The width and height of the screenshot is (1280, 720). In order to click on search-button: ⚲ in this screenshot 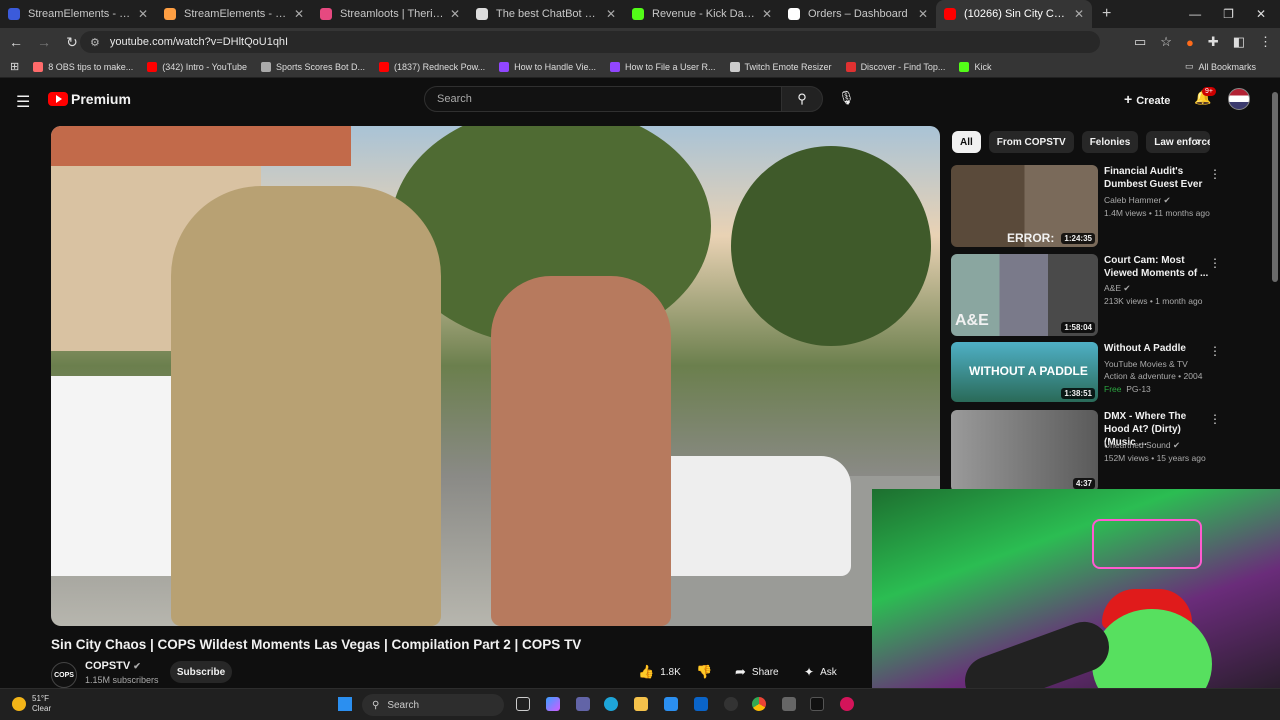, I will do `click(802, 99)`.